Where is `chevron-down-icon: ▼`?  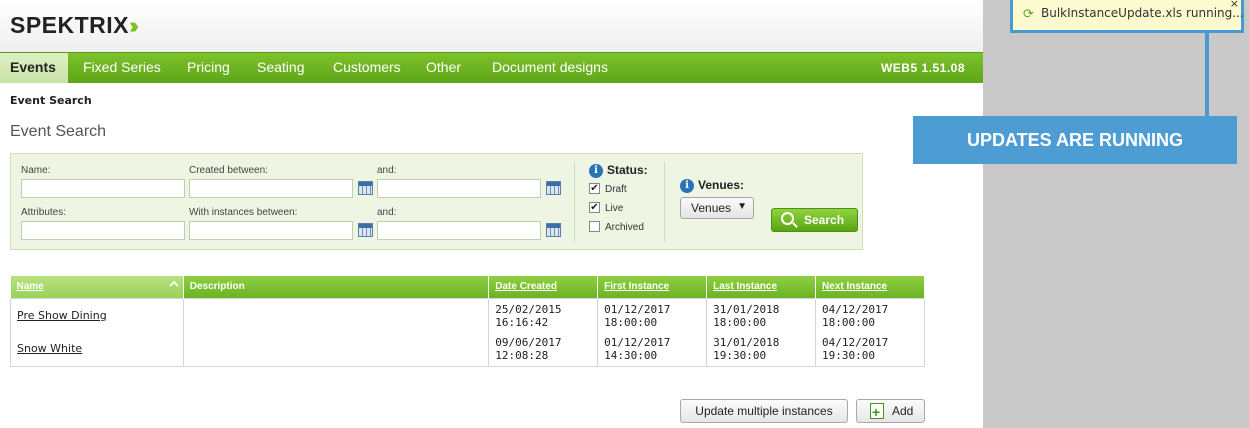 chevron-down-icon: ▼ is located at coordinates (742, 206).